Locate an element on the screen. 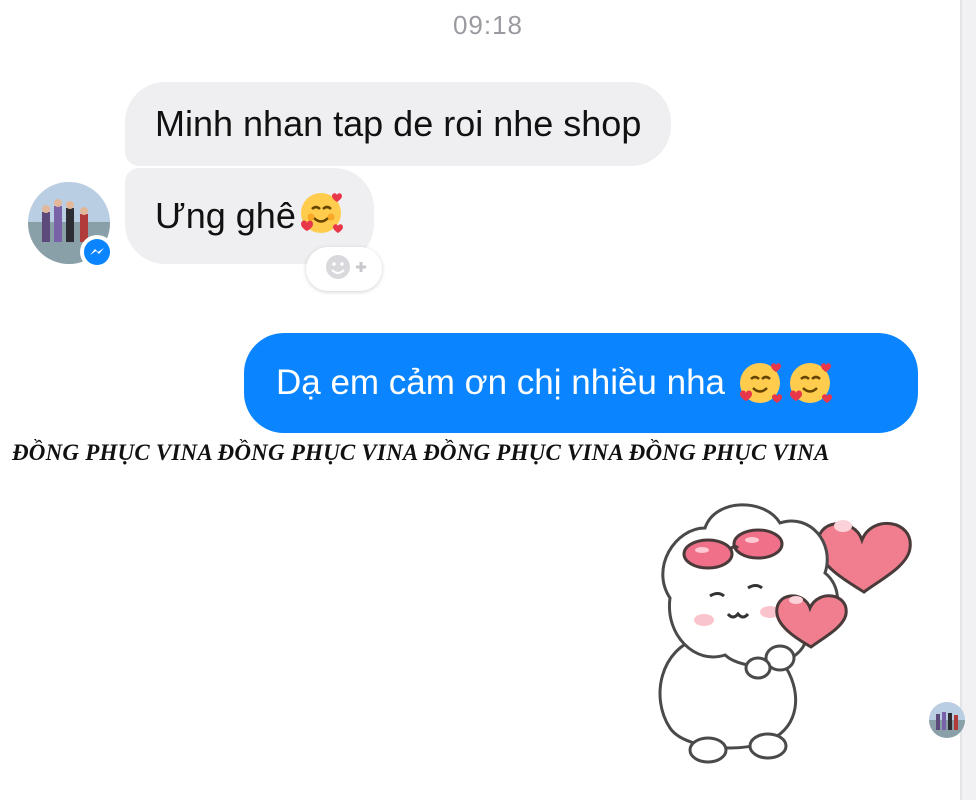 The height and width of the screenshot is (800, 976). incoming-message-bubble: Minh nhan tap de roi nhe shop is located at coordinates (398, 124).